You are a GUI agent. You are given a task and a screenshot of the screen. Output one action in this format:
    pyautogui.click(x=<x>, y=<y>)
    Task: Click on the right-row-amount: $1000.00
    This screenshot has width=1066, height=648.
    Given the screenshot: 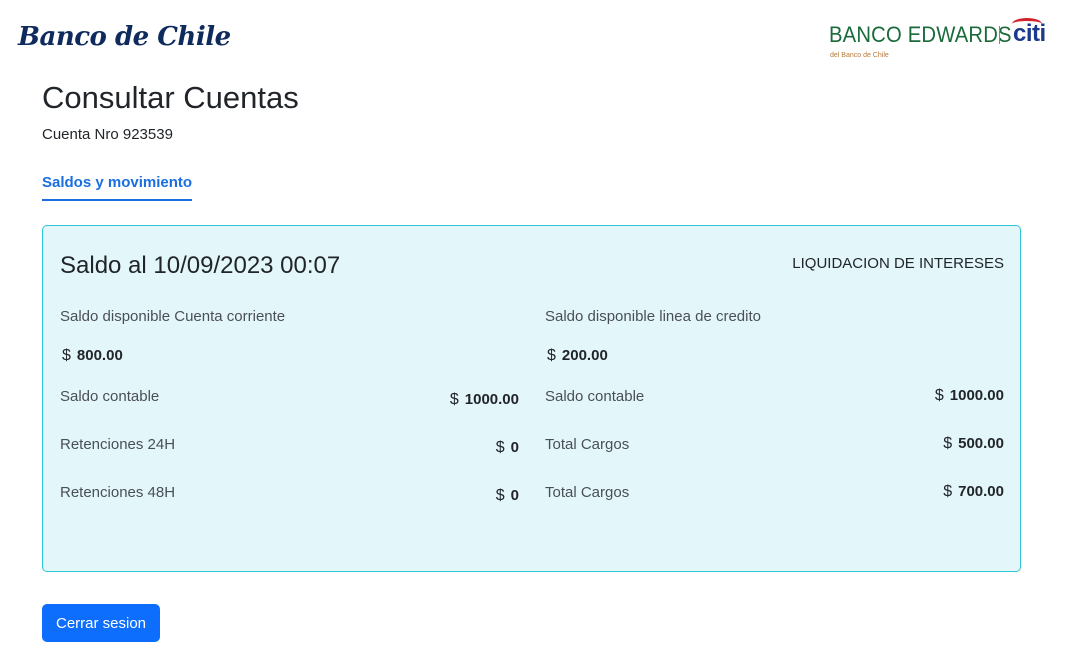 What is the action you would take?
    pyautogui.click(x=969, y=396)
    